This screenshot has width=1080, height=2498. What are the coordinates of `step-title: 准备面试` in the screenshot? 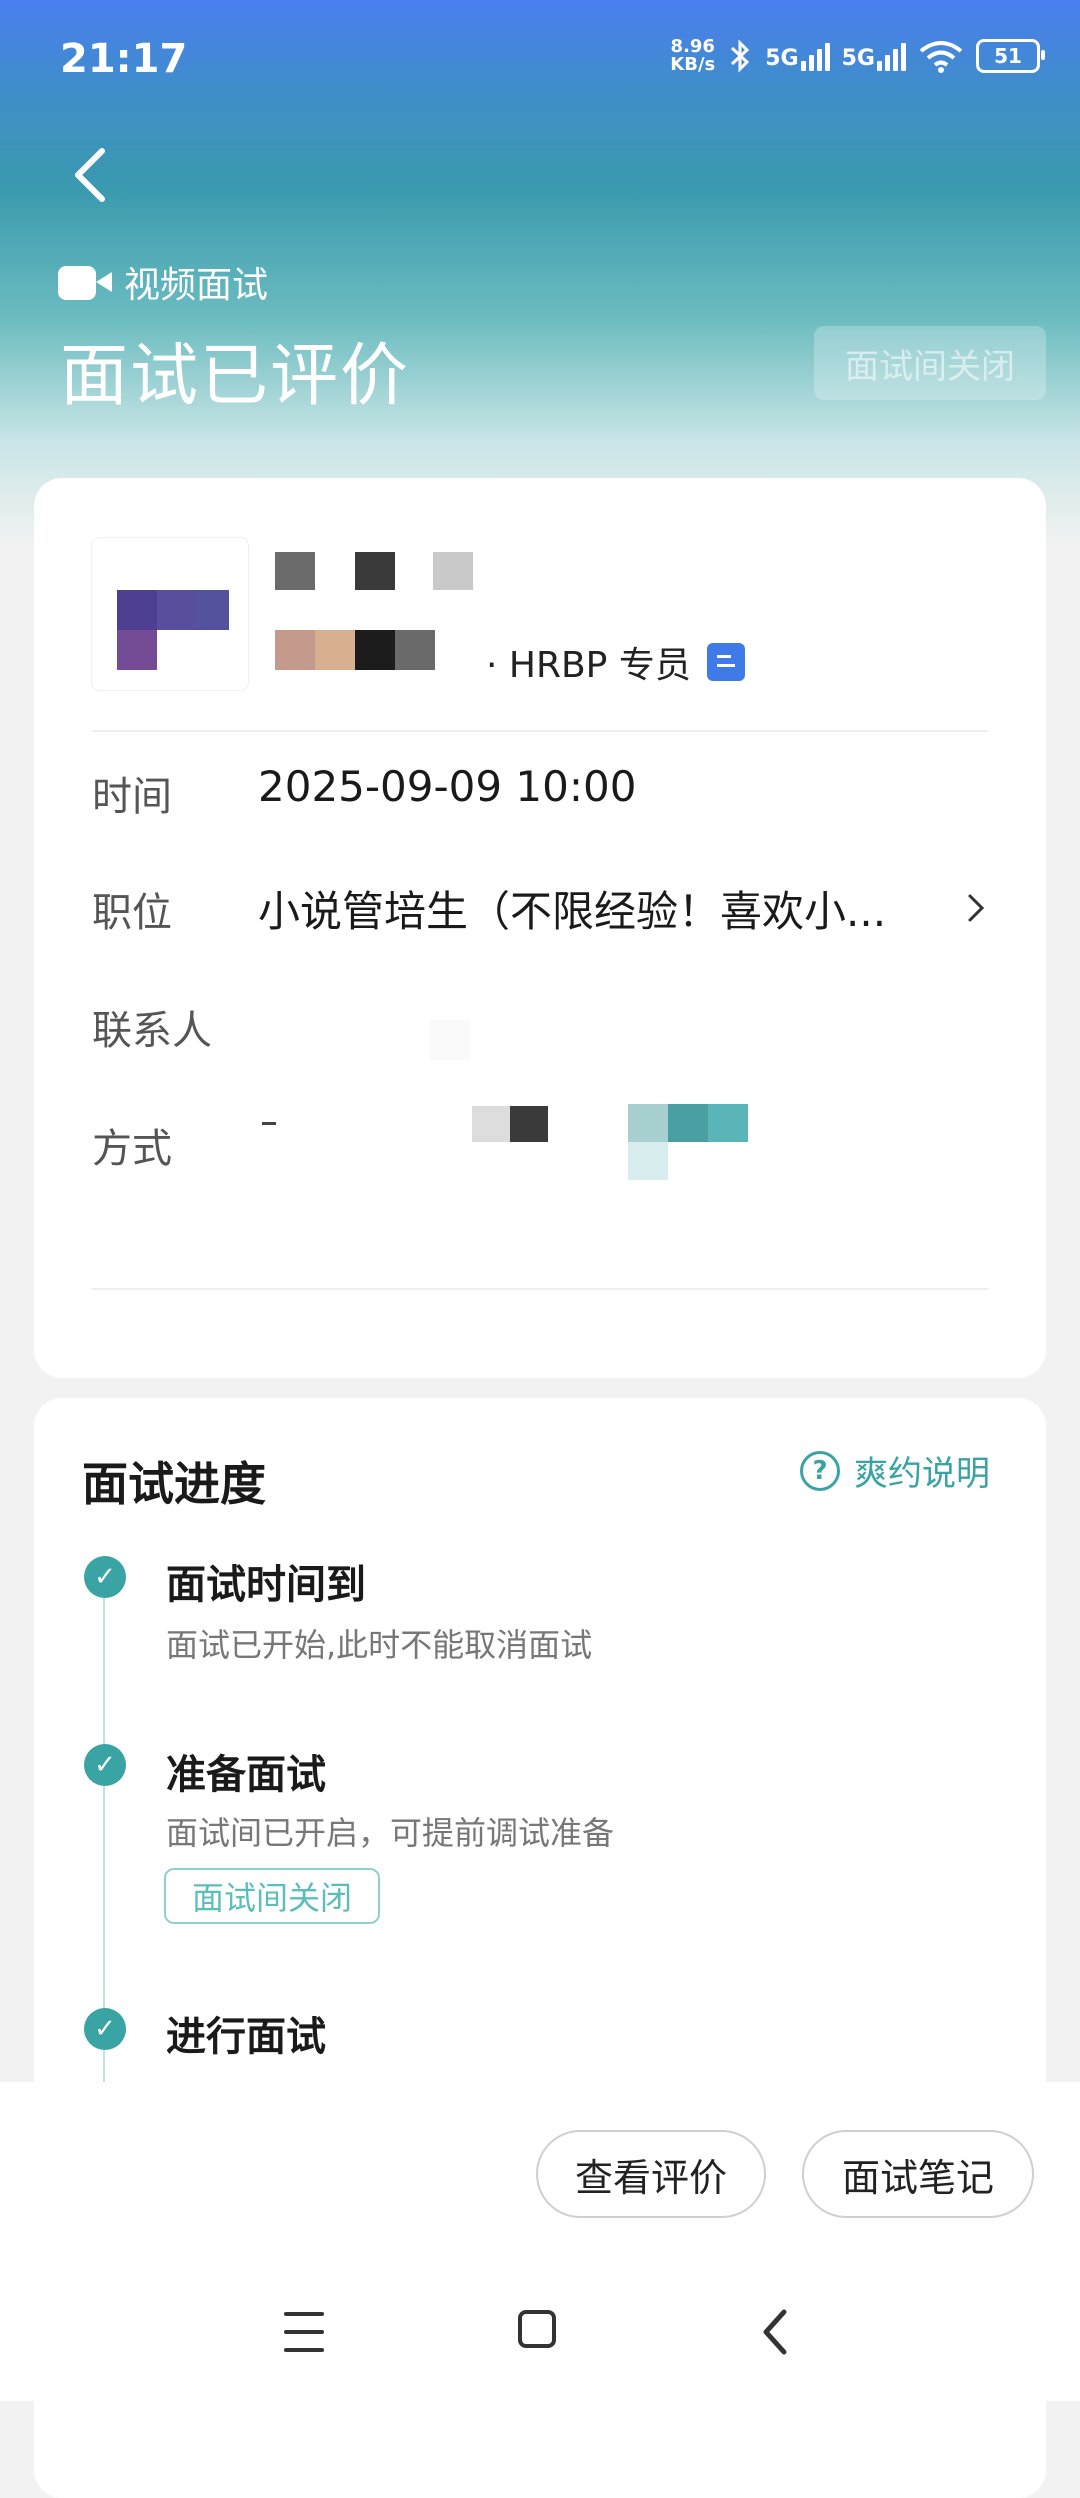 It's located at (246, 1775).